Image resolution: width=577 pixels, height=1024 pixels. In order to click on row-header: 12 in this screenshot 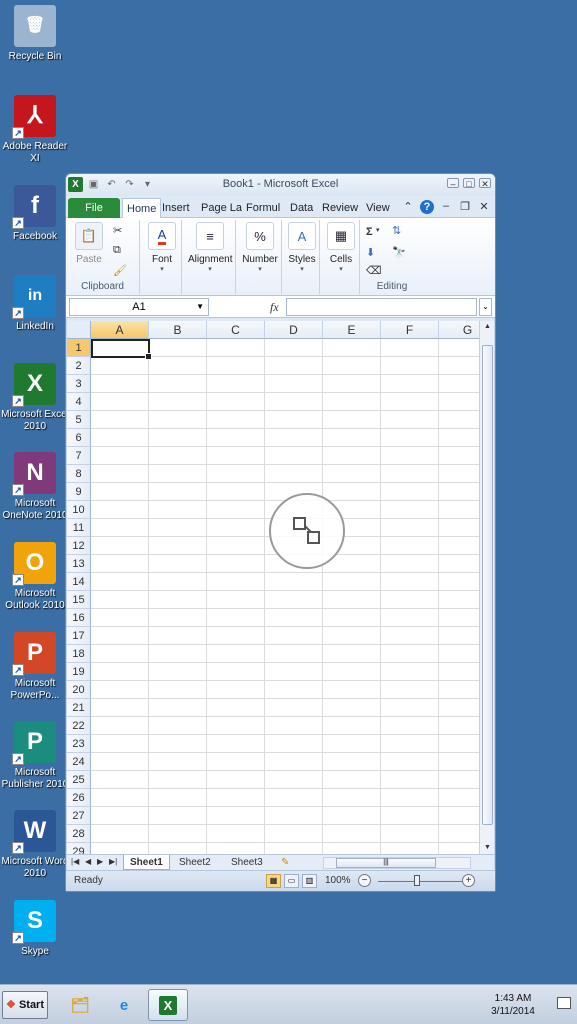, I will do `click(79, 546)`.